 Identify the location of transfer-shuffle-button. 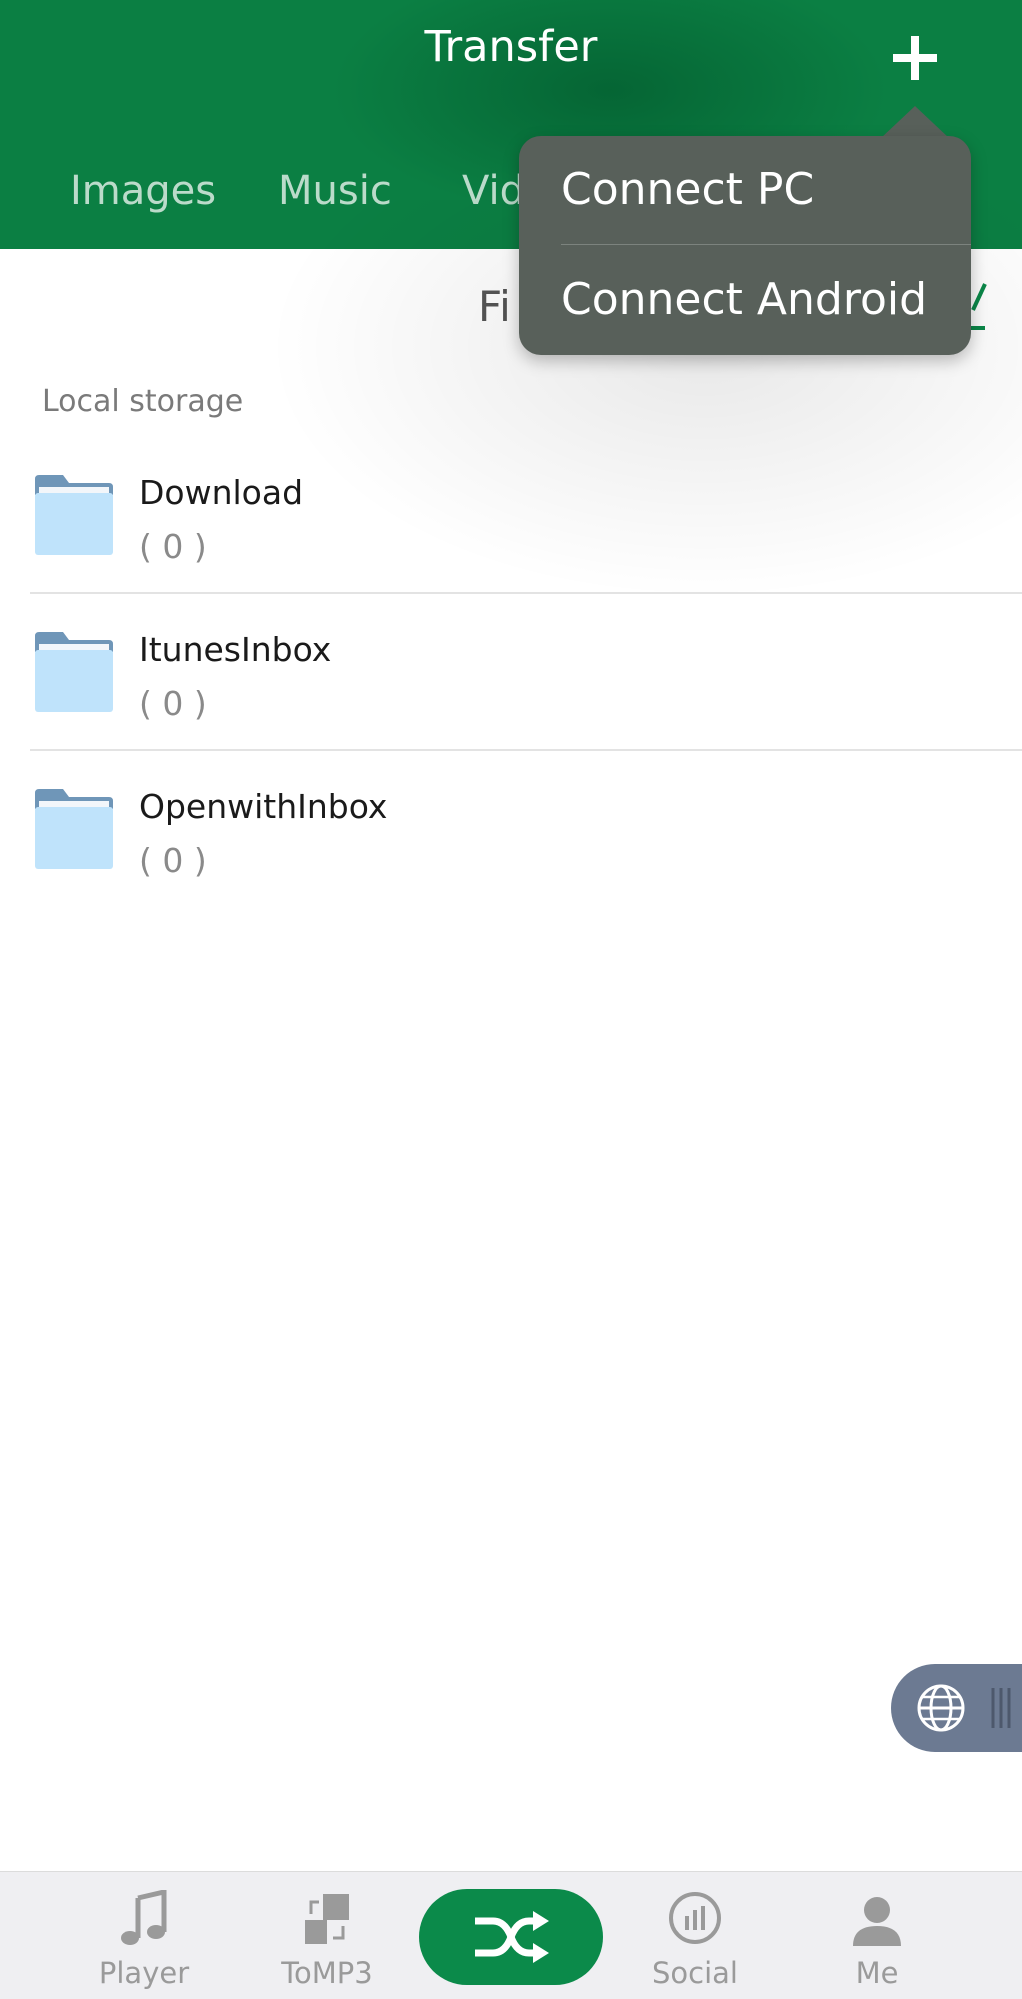
(511, 1937).